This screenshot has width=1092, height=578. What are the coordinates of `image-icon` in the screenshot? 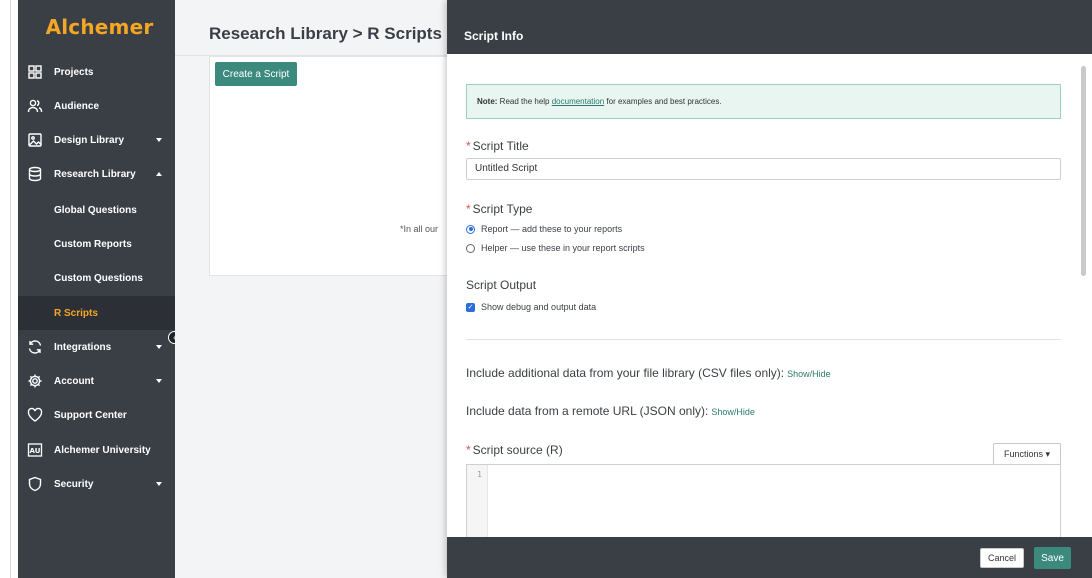 It's located at (35, 140).